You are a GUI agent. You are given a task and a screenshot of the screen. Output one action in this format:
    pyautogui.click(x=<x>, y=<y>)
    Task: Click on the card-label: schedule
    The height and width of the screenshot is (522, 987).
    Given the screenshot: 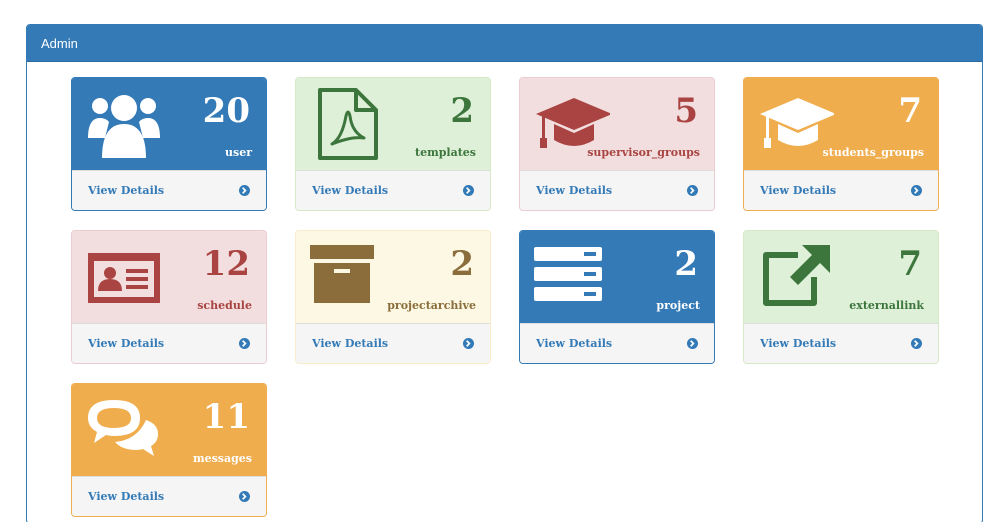 What is the action you would take?
    pyautogui.click(x=224, y=305)
    